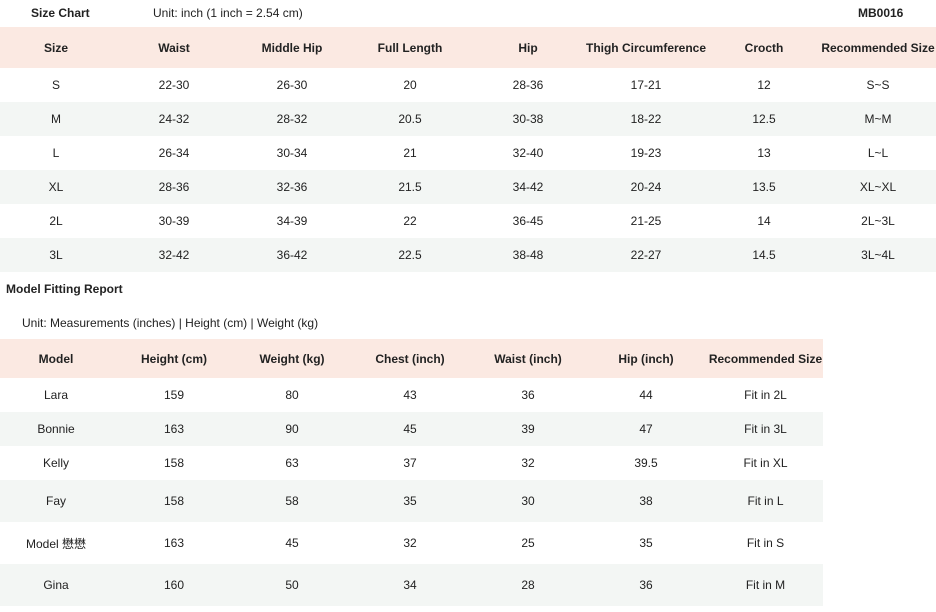  Describe the element at coordinates (292, 221) in the screenshot. I see `size-chart-cell: 34-39` at that location.